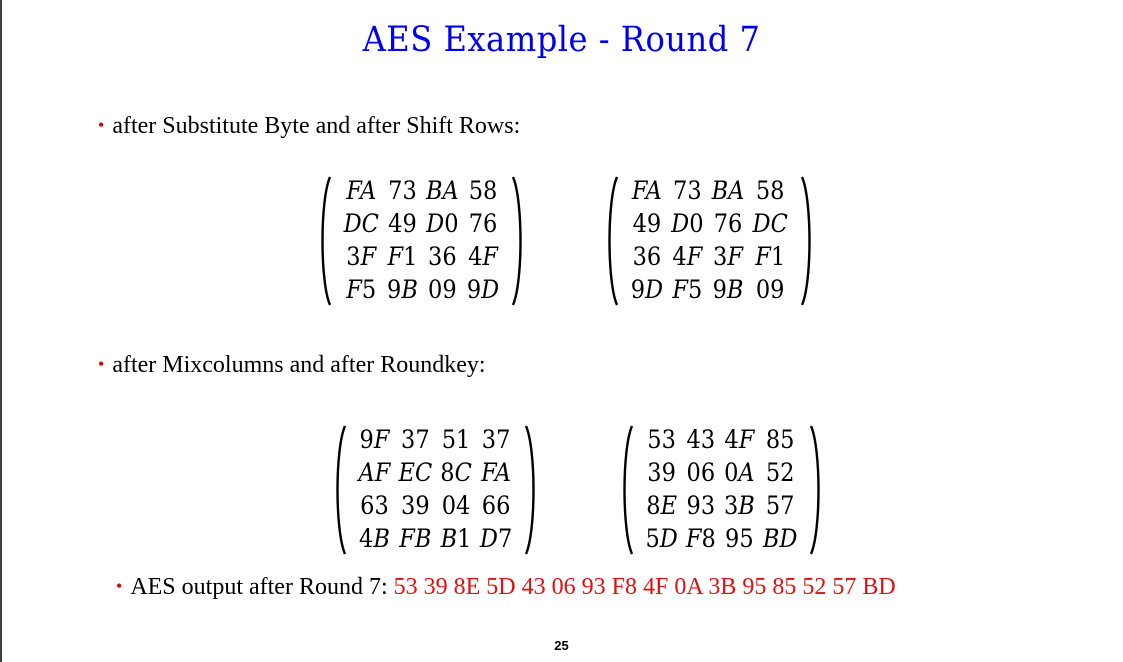 This screenshot has width=1123, height=662. Describe the element at coordinates (739, 505) in the screenshot. I see `matrix-cell: 3B` at that location.